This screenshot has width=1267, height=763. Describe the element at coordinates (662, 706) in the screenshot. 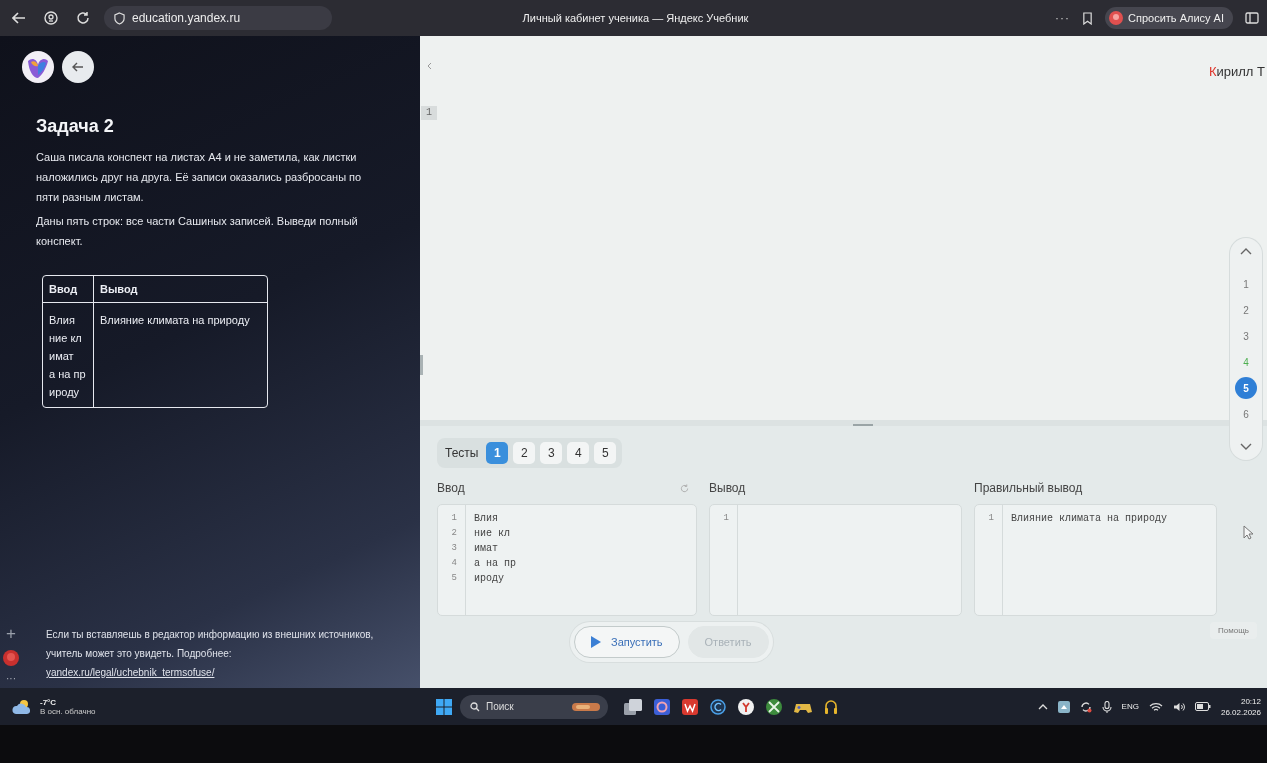

I see `ring-tile-icon` at that location.